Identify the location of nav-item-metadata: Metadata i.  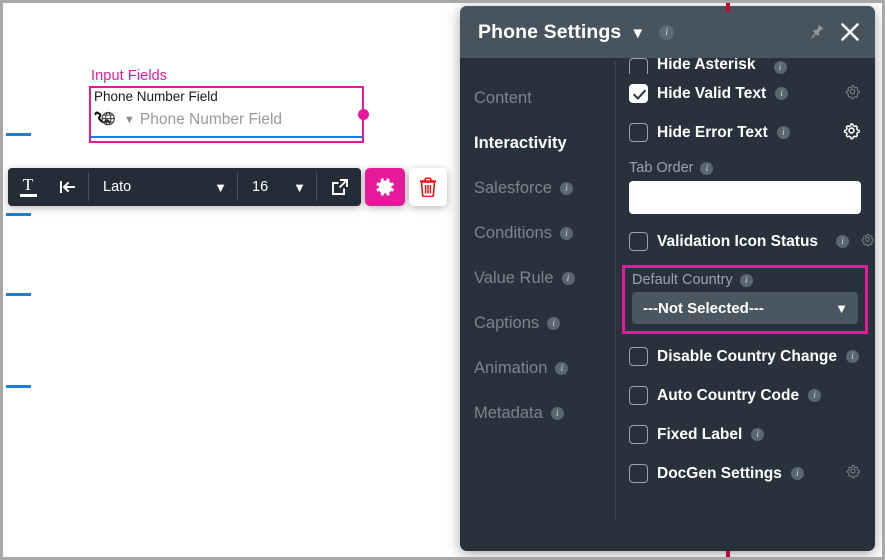
(537, 413).